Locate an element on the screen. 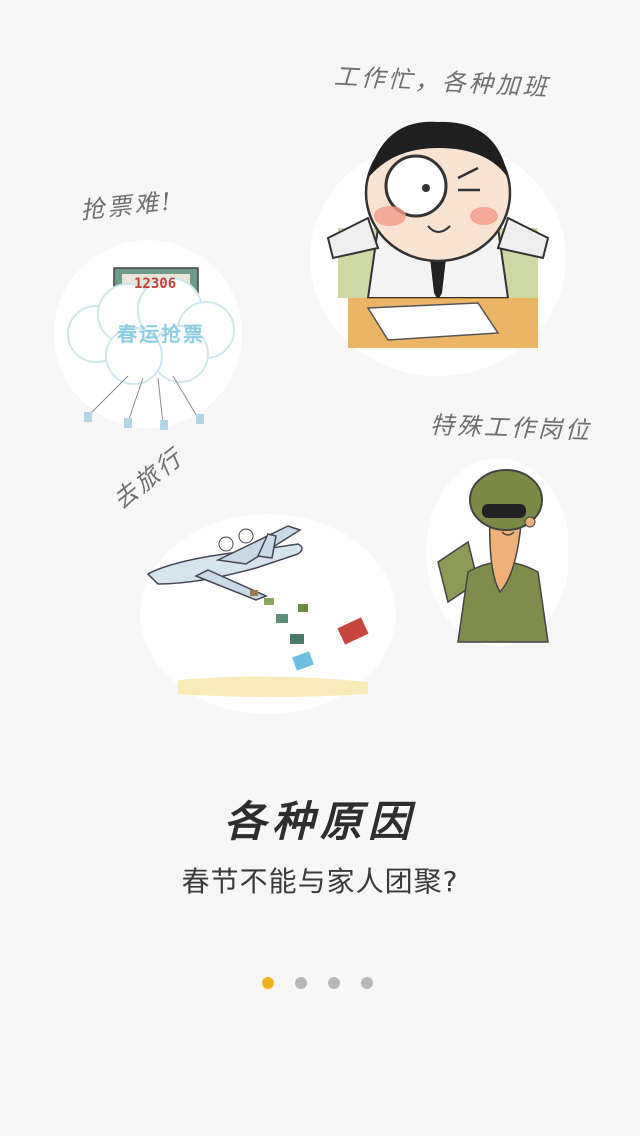  ticket-cloud-illustration: 12306 春运抢票 is located at coordinates (148, 334).